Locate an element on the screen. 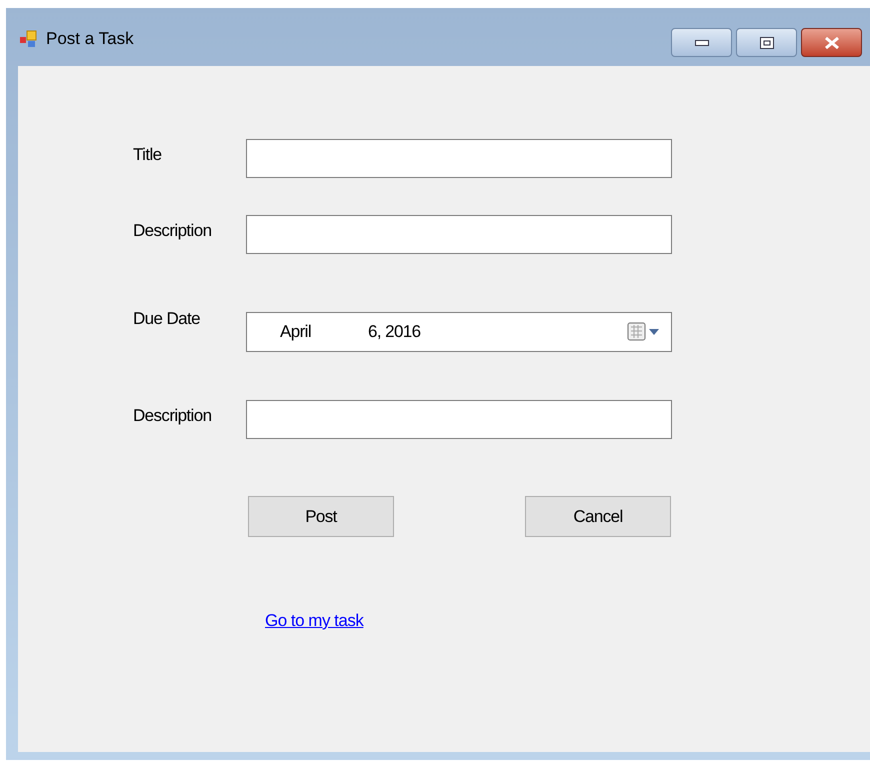 The height and width of the screenshot is (761, 870). restore-icon is located at coordinates (767, 42).